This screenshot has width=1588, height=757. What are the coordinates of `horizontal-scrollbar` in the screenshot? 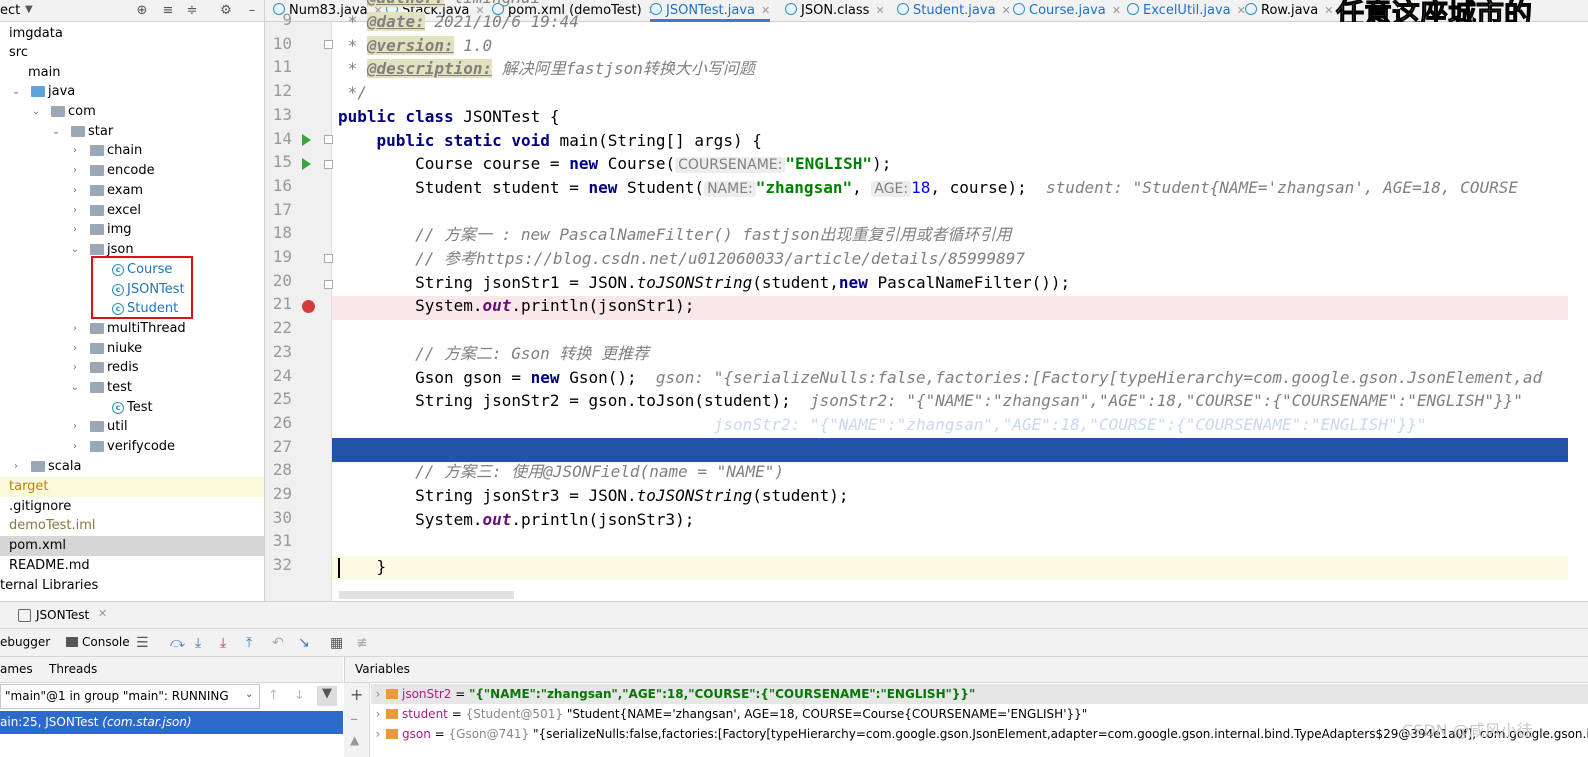 It's located at (426, 595).